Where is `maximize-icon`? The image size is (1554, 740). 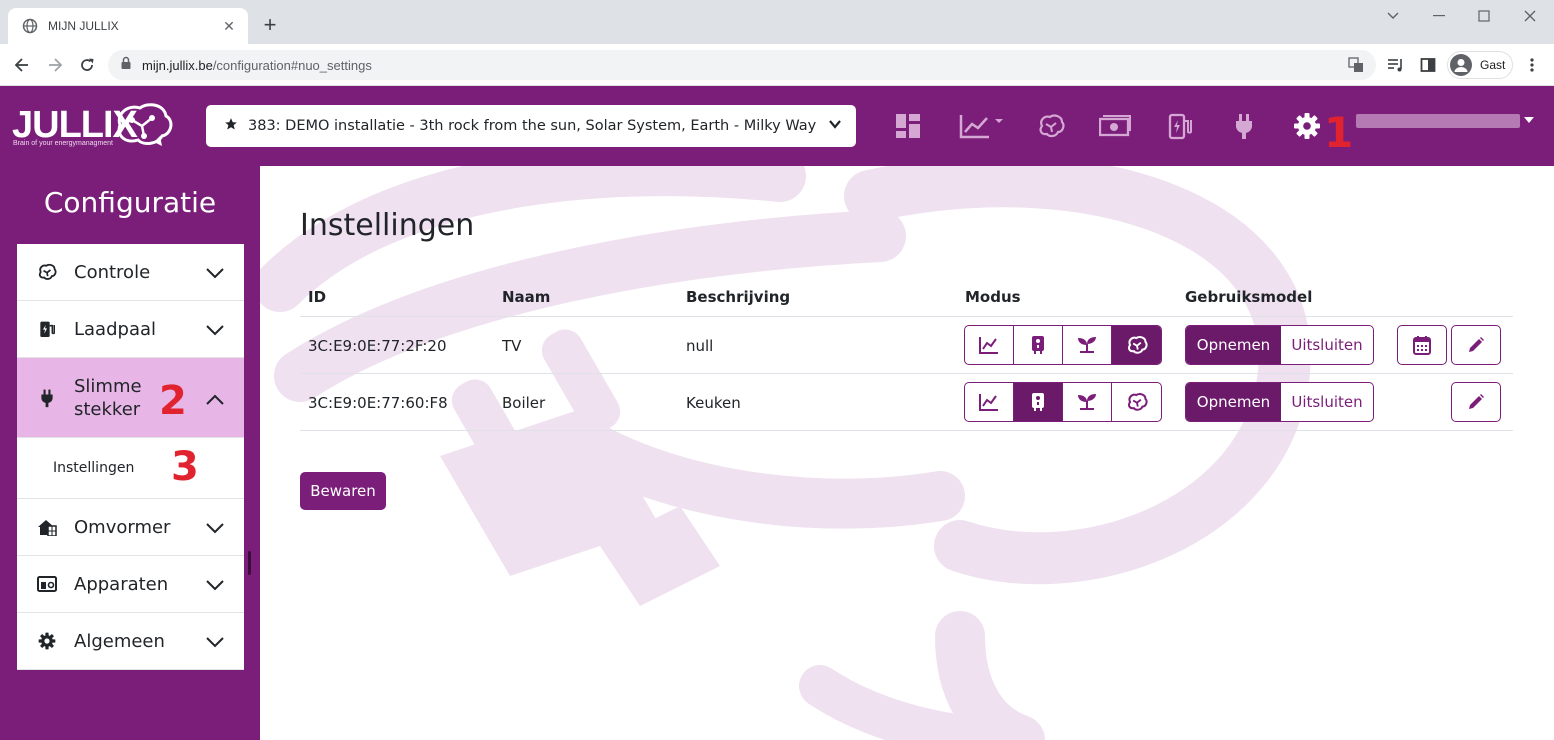
maximize-icon is located at coordinates (1484, 16).